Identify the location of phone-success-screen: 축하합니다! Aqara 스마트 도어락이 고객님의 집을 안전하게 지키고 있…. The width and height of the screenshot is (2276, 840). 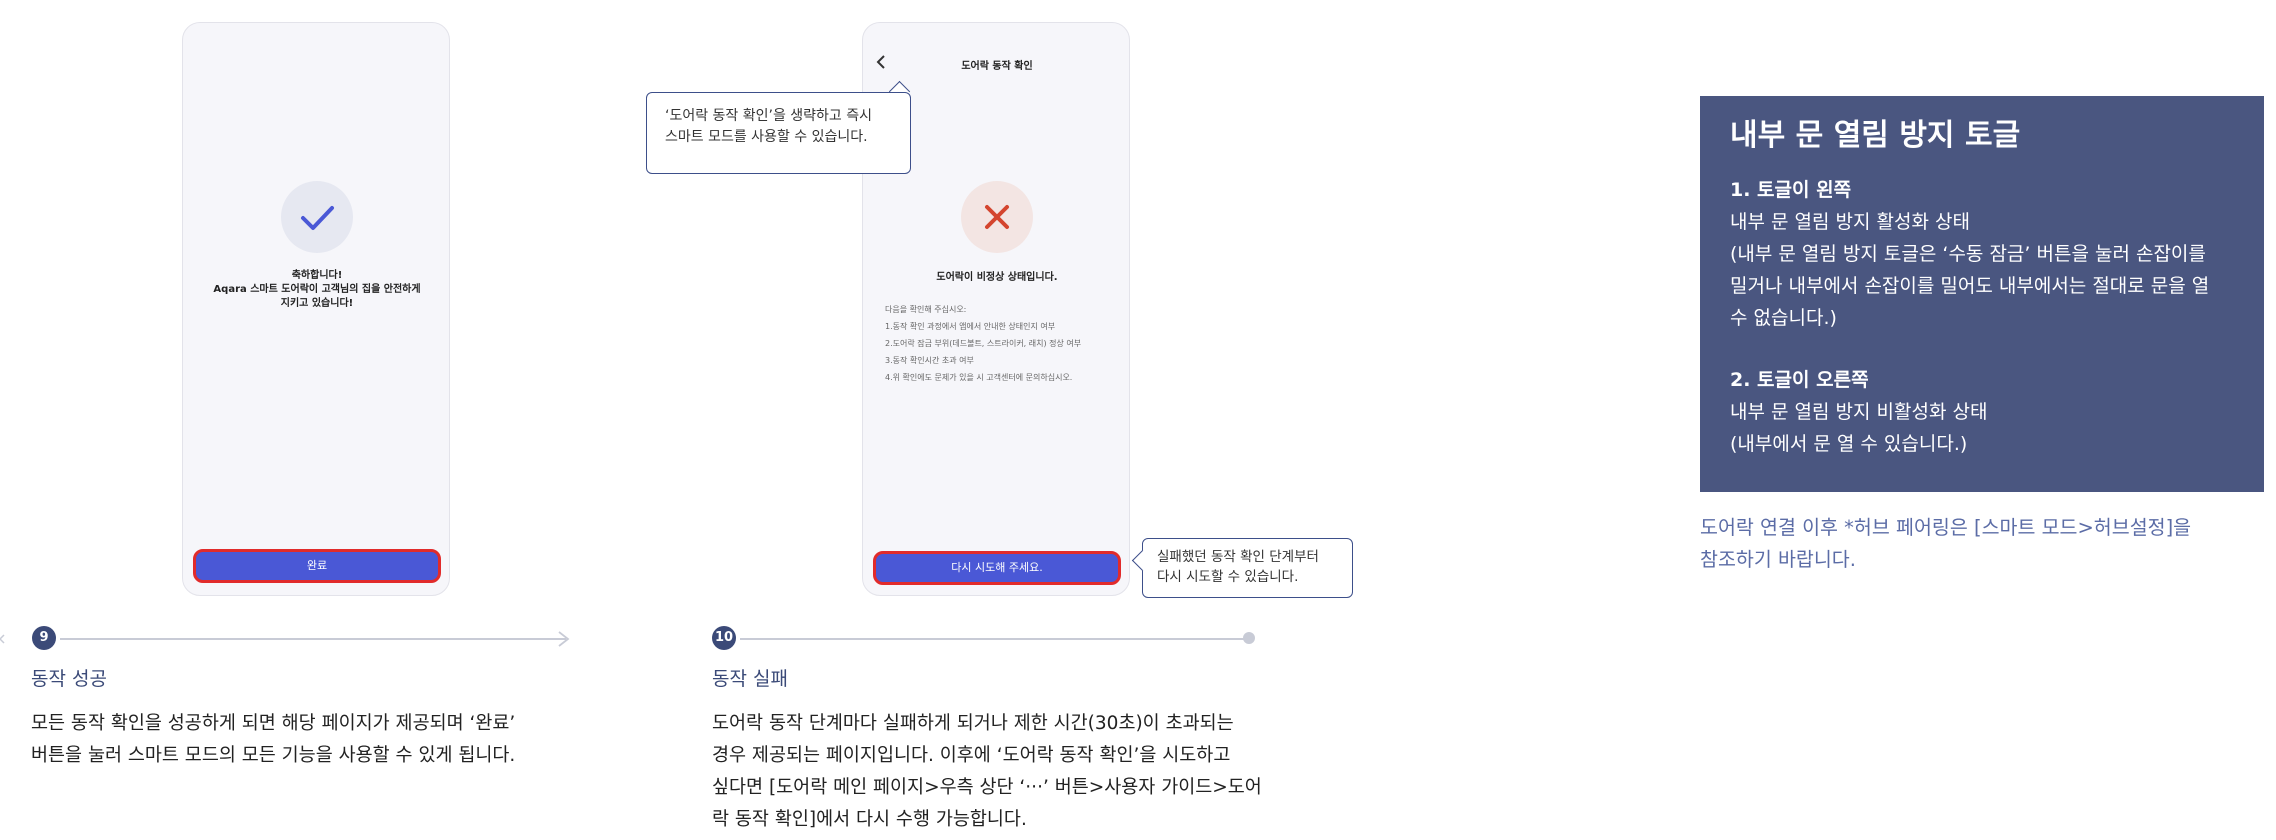
(316, 309).